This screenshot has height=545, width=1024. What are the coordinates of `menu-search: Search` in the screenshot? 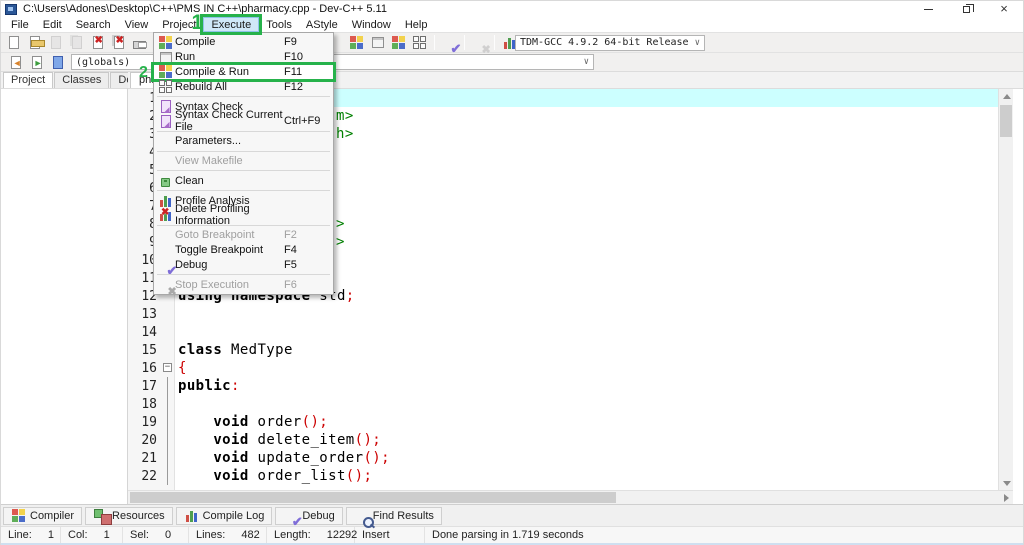 It's located at (93, 24).